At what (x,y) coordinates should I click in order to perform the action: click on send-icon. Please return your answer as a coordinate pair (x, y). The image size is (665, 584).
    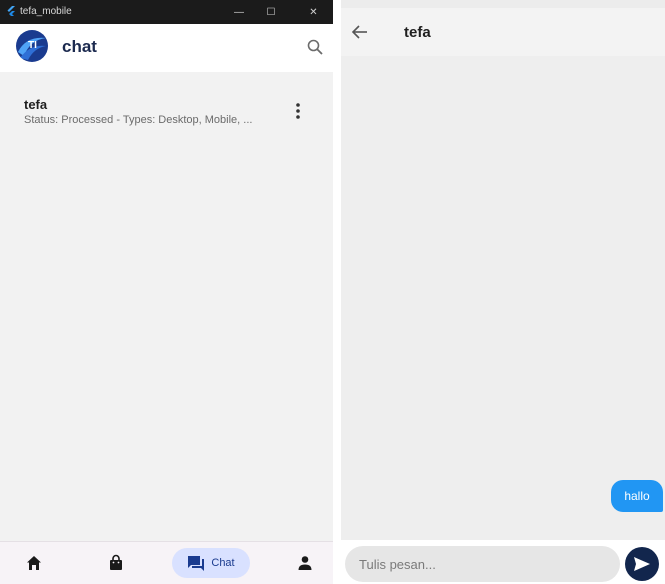
    Looking at the image, I should click on (642, 564).